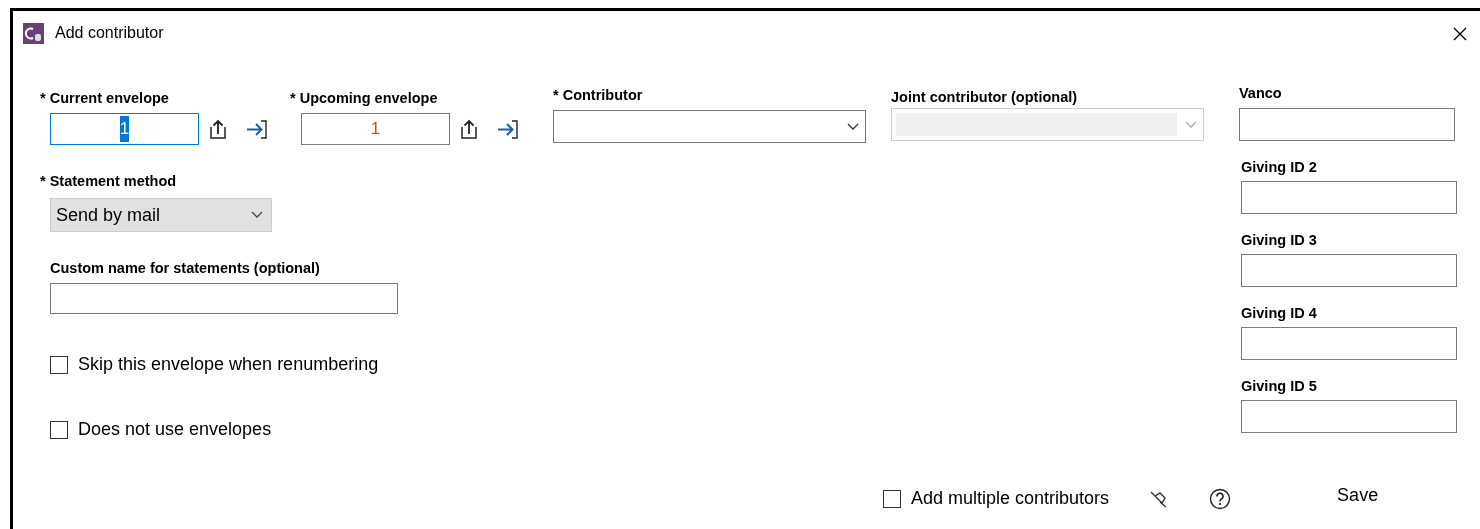  I want to click on custom-name-field, so click(224, 298).